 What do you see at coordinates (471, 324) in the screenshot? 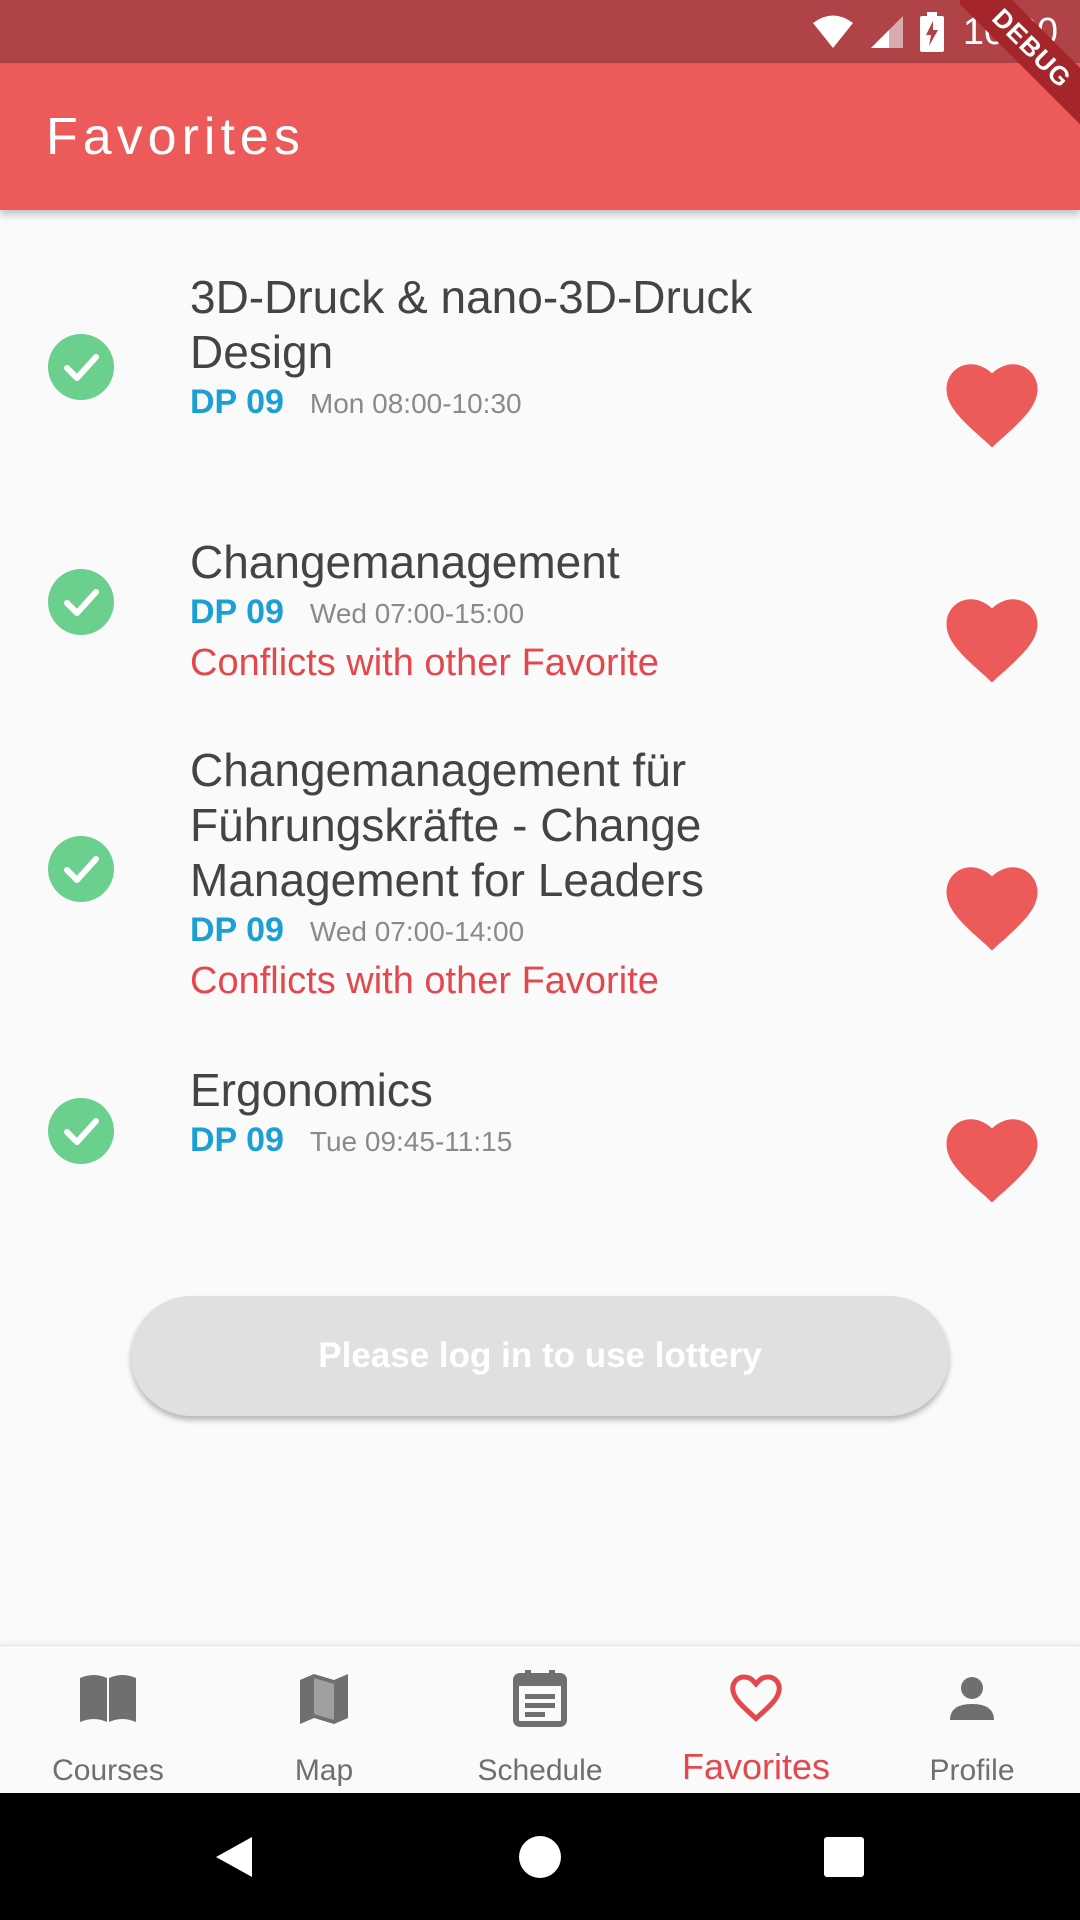
I see `course-title: 3D-Druck & nano-3D-Druck Design` at bounding box center [471, 324].